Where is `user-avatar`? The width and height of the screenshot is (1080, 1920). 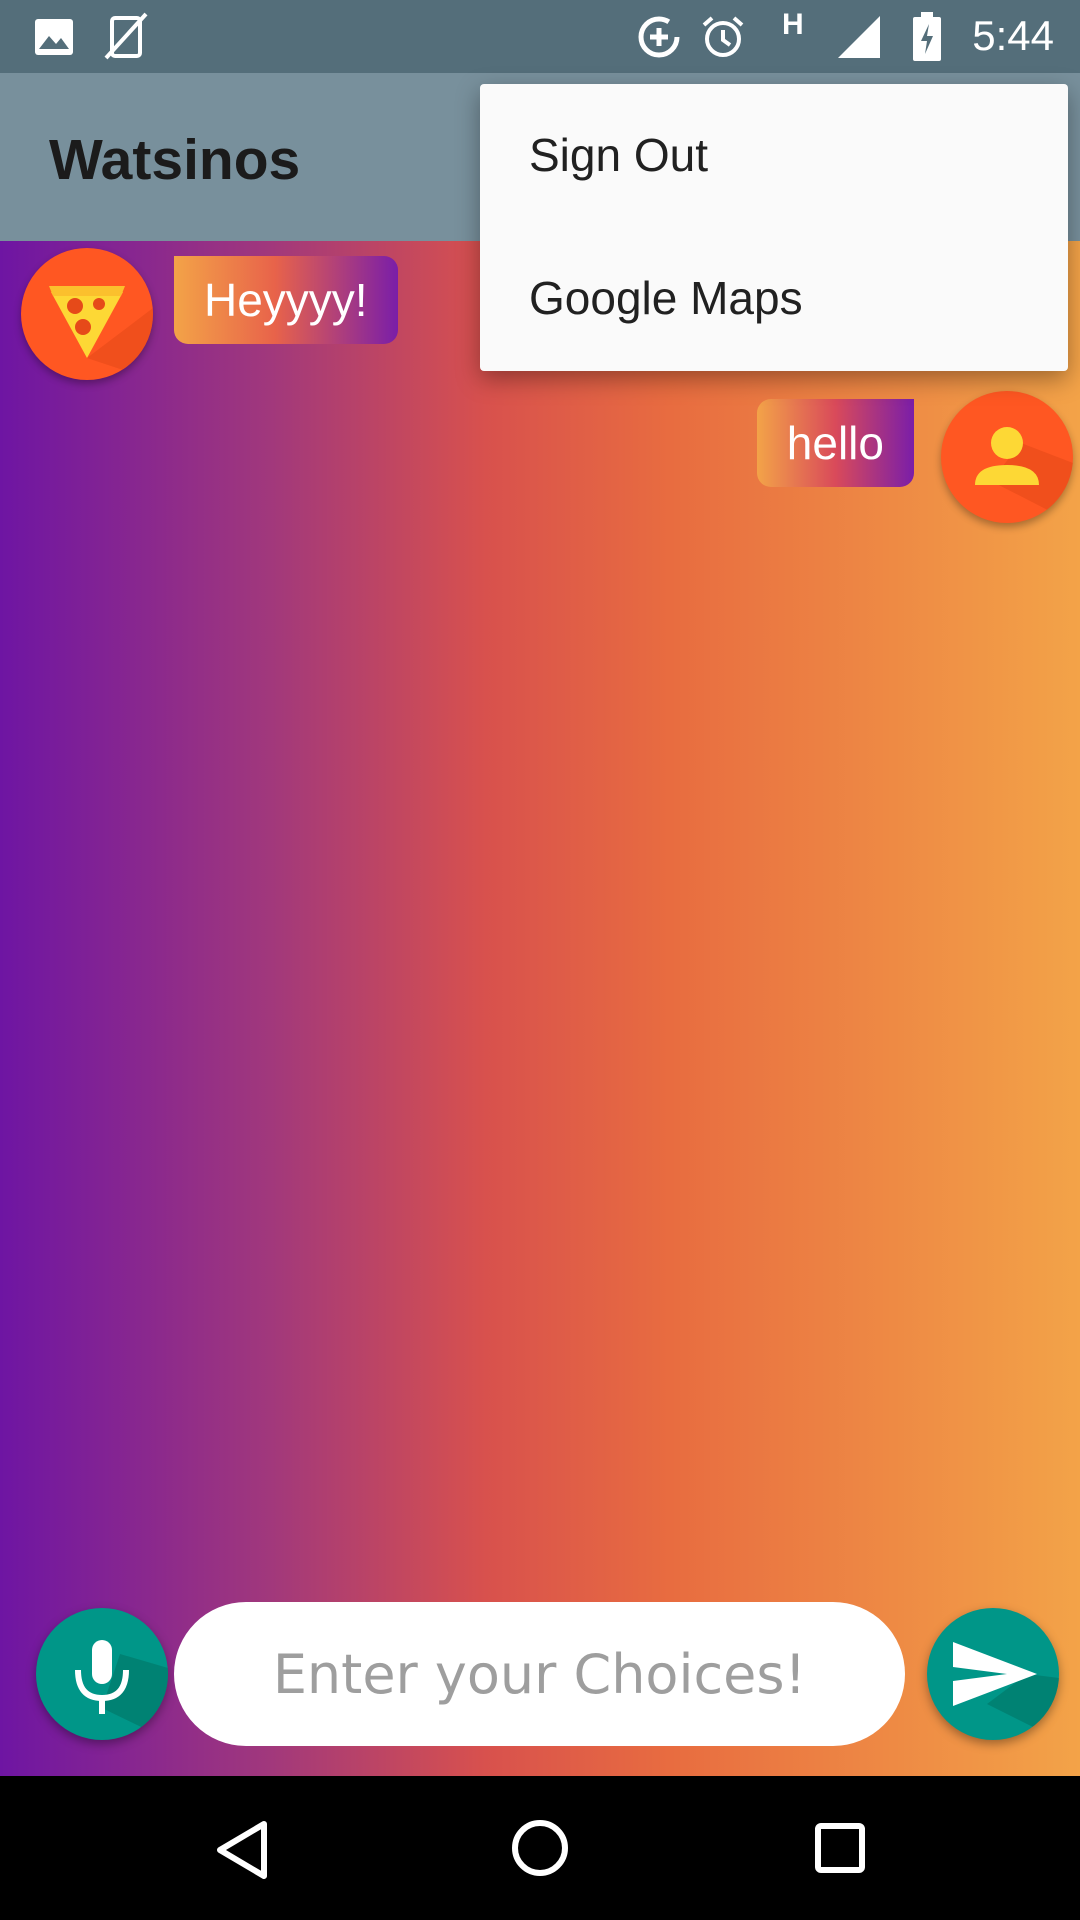 user-avatar is located at coordinates (1007, 457).